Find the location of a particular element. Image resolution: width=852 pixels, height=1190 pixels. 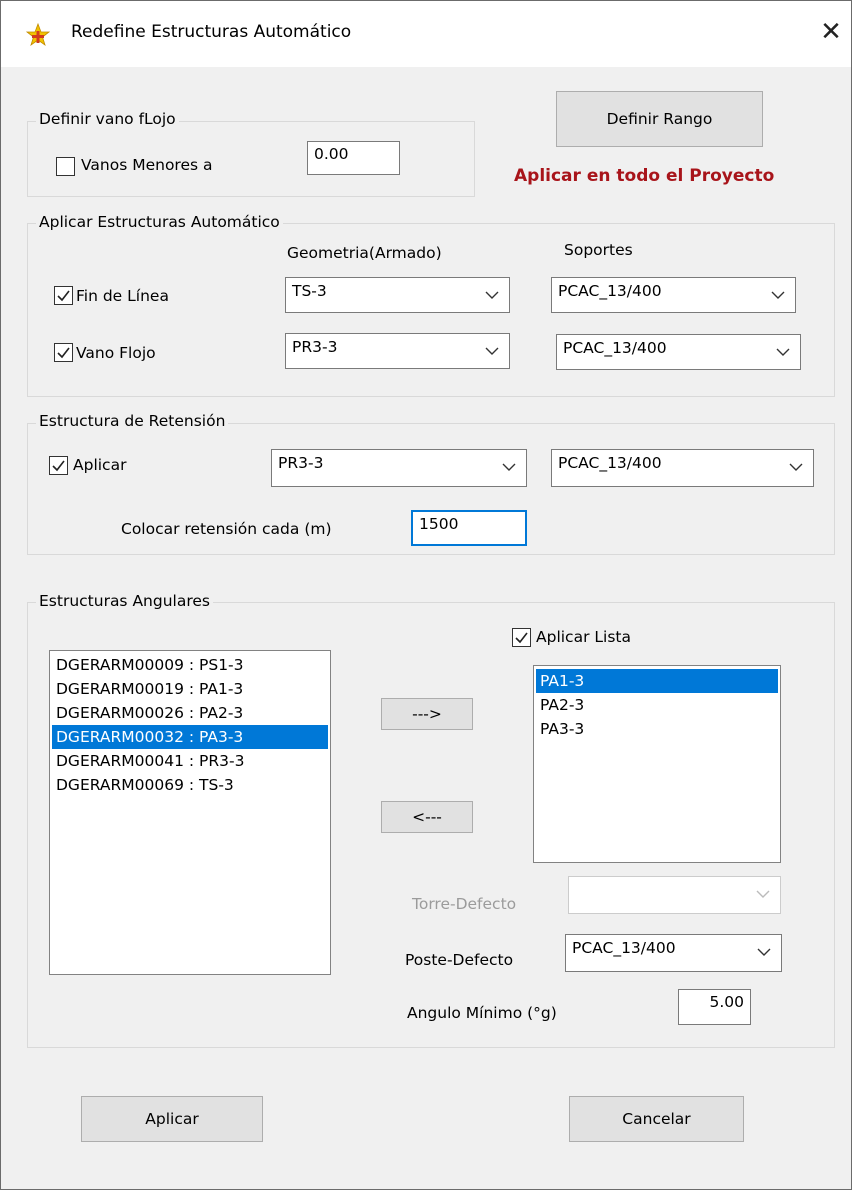

aplicar-button-label: Aplicar is located at coordinates (172, 1119).